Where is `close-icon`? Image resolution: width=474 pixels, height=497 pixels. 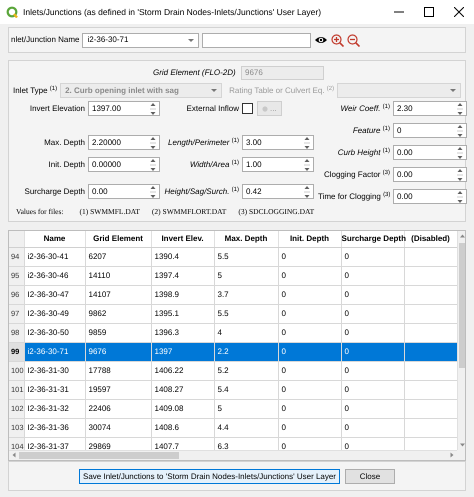
close-icon is located at coordinates (459, 12).